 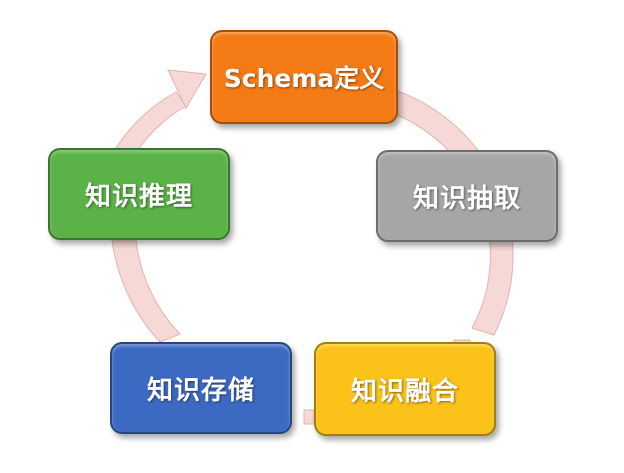 I want to click on schema-definition-node: Schema定义, so click(x=304, y=77).